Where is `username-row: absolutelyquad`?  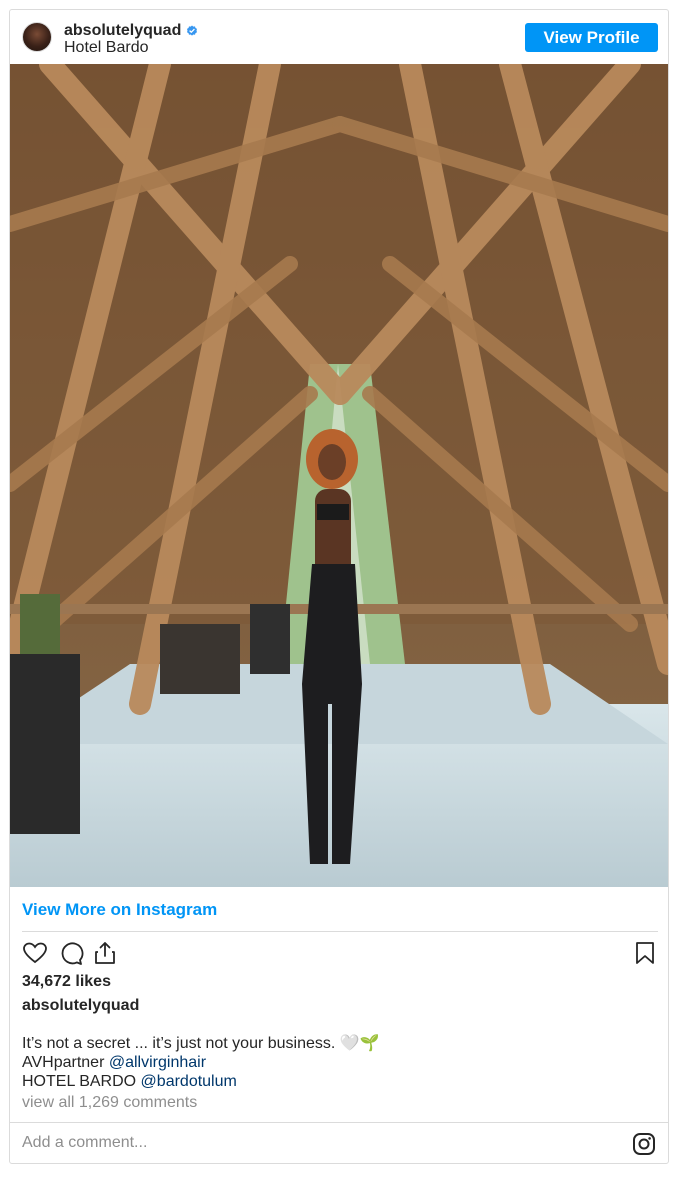 username-row: absolutelyquad is located at coordinates (131, 31).